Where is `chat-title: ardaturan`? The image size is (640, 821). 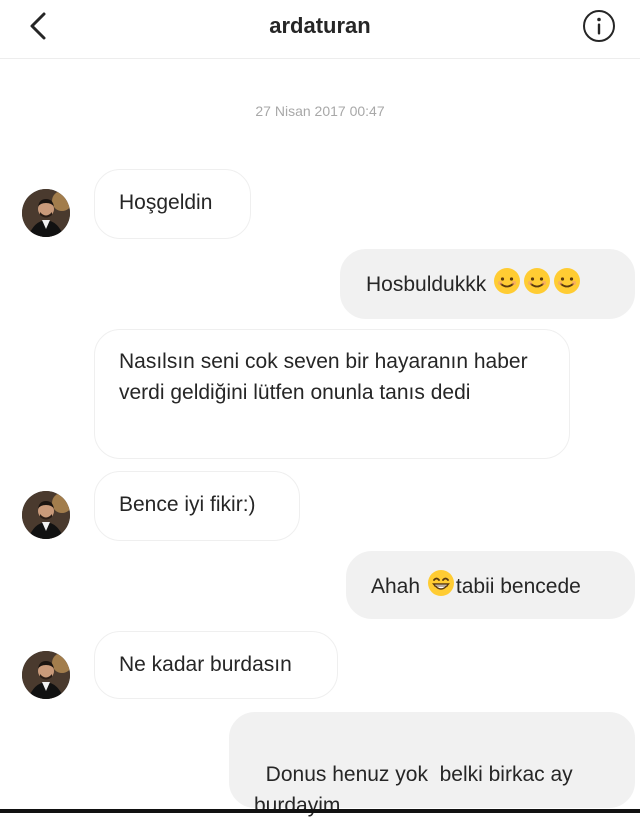
chat-title: ardaturan is located at coordinates (320, 26).